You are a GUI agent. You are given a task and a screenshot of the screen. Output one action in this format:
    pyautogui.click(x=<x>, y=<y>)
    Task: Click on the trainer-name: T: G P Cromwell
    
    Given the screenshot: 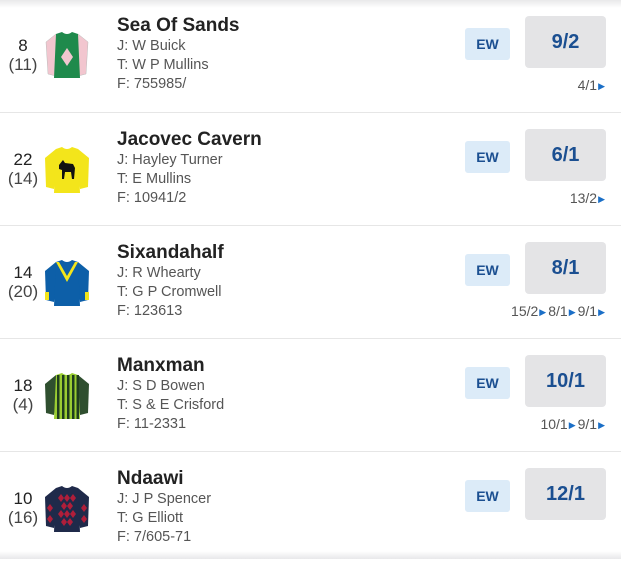 What is the action you would take?
    pyautogui.click(x=169, y=292)
    